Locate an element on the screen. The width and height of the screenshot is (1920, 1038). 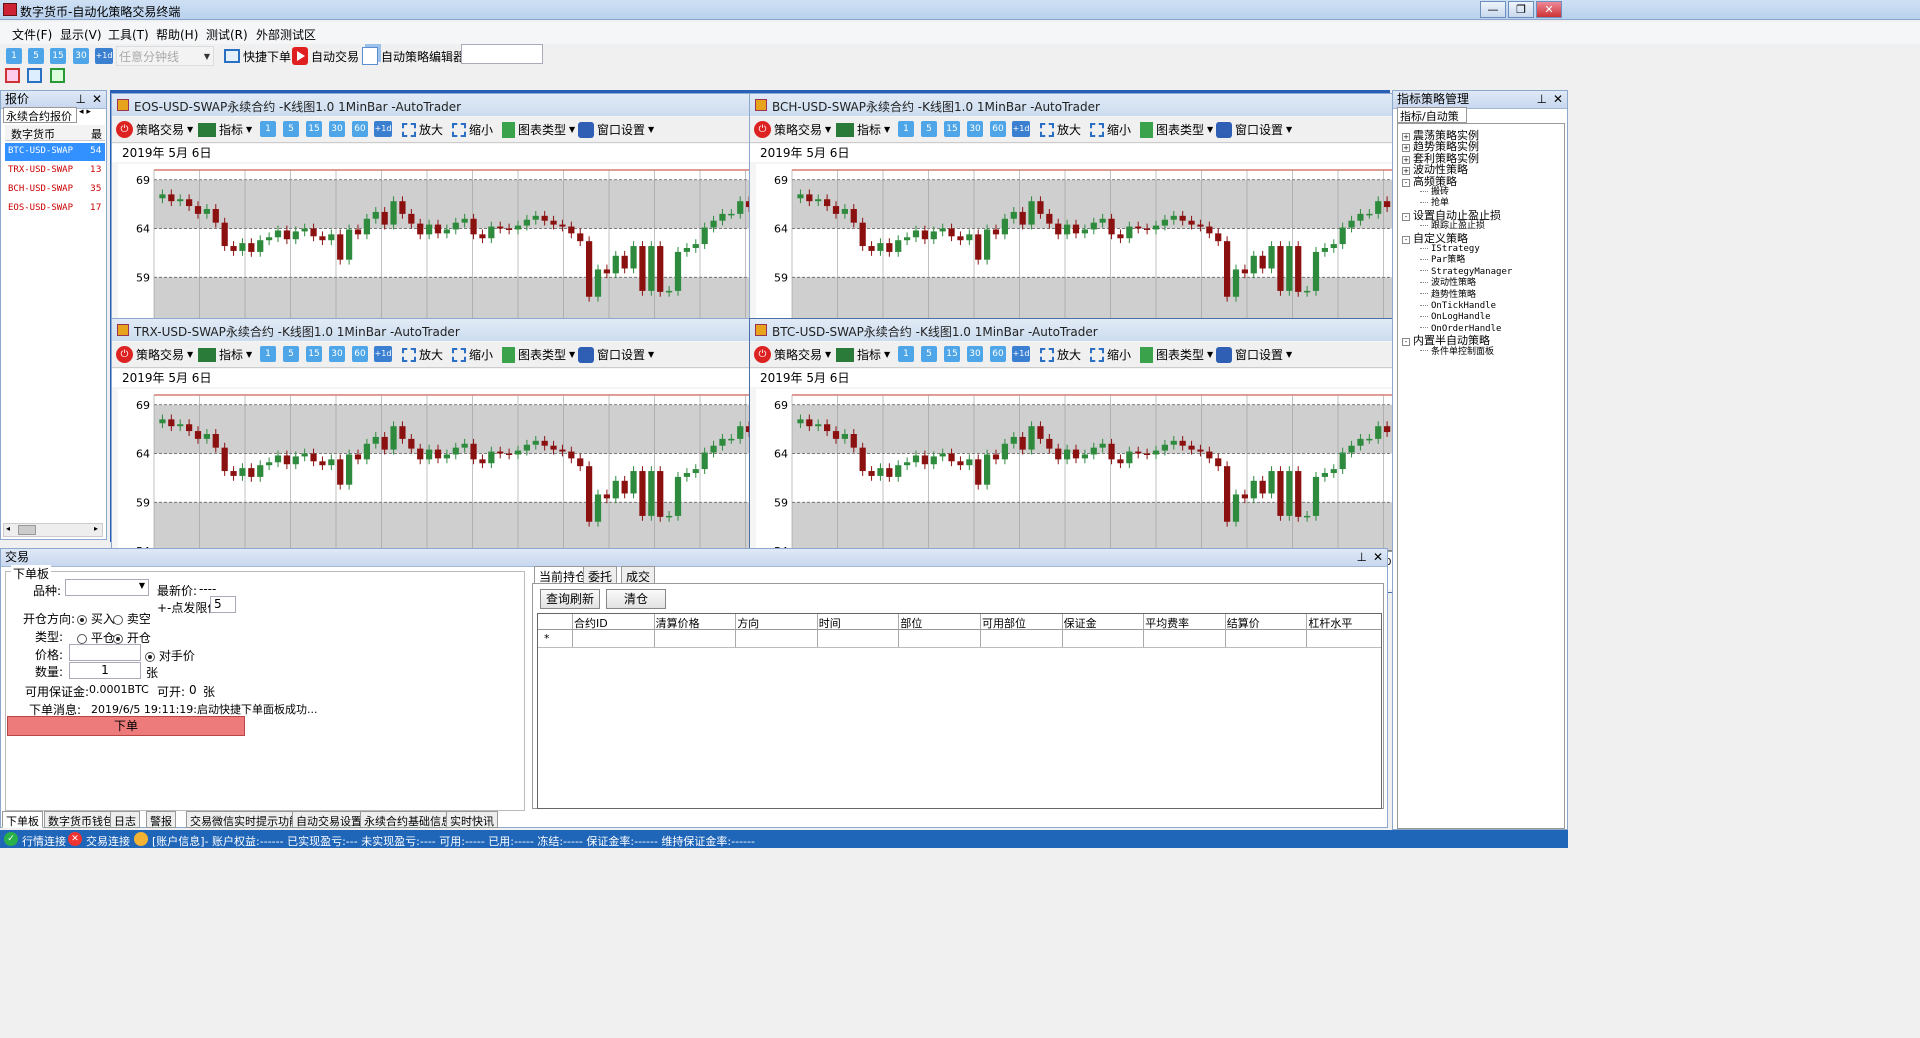
bottom-tab: 日志 is located at coordinates (125, 819).